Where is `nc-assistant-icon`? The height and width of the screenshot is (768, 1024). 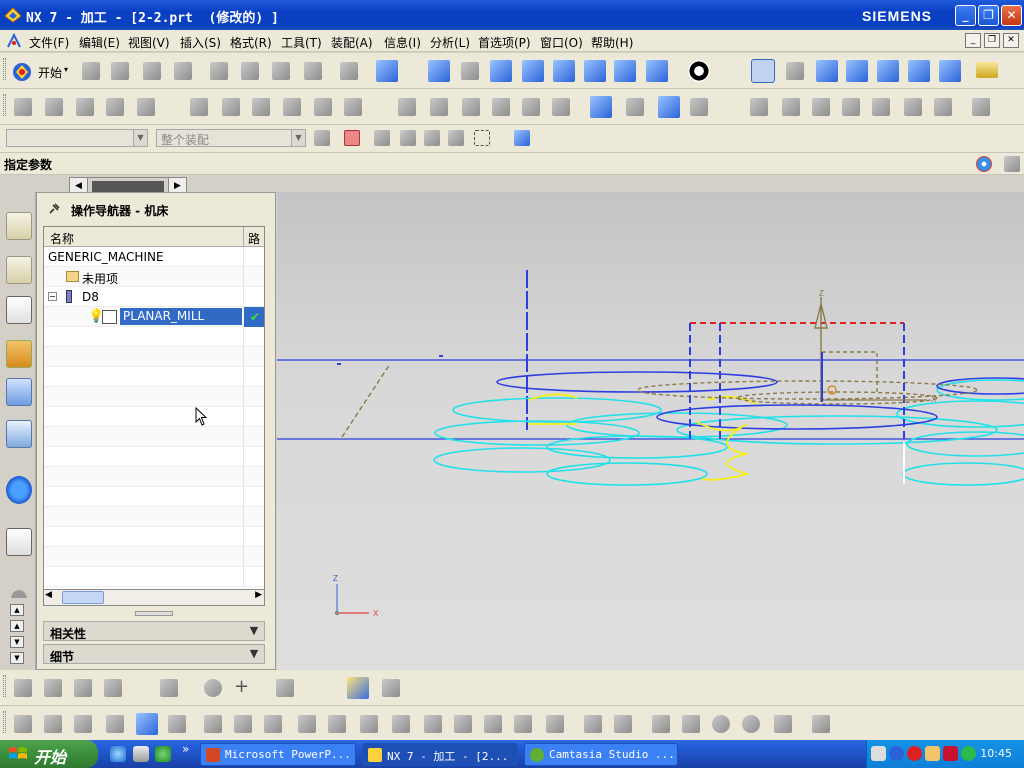 nc-assistant-icon is located at coordinates (601, 107).